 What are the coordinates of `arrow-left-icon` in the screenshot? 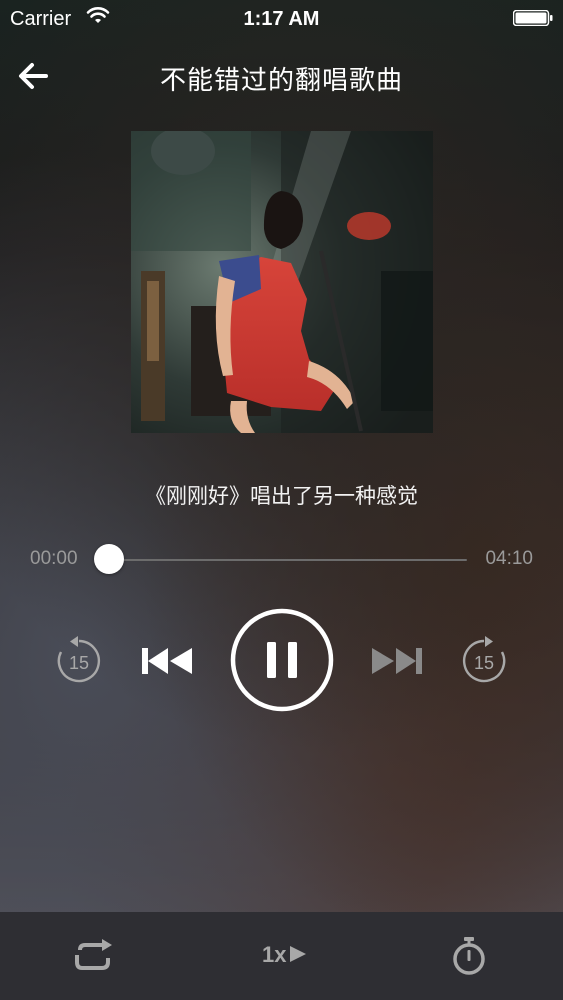 It's located at (34, 76).